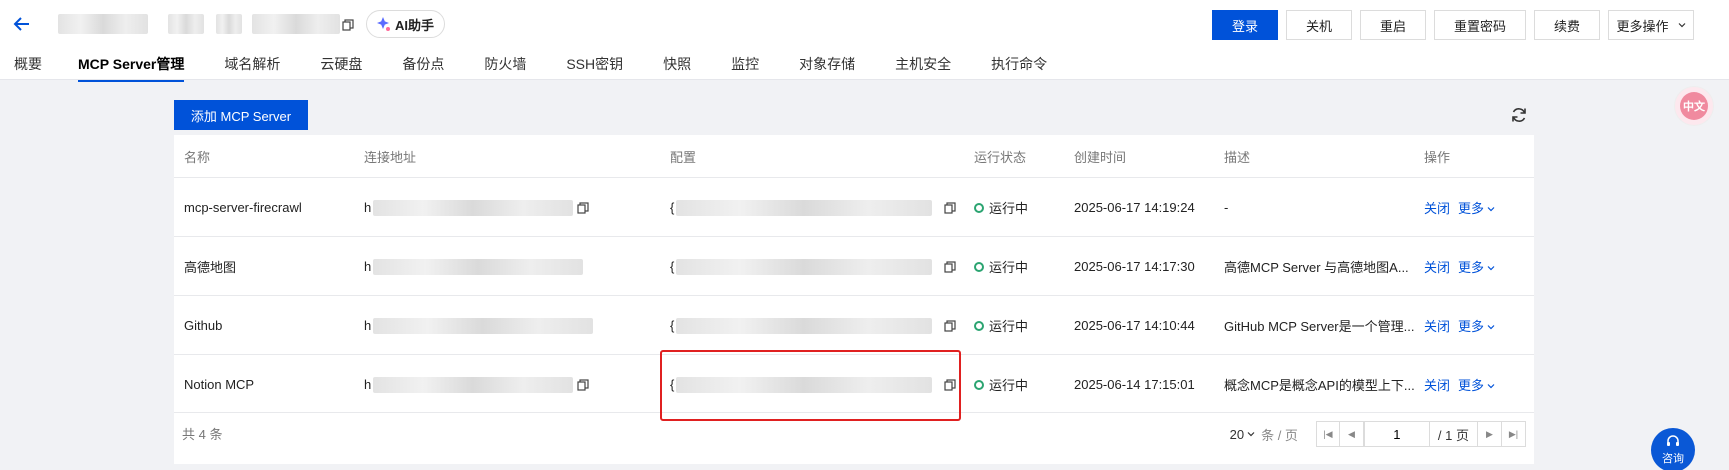 Image resolution: width=1729 pixels, height=470 pixels. Describe the element at coordinates (341, 67) in the screenshot. I see `tab-cloud-disk: 云硬盘` at that location.